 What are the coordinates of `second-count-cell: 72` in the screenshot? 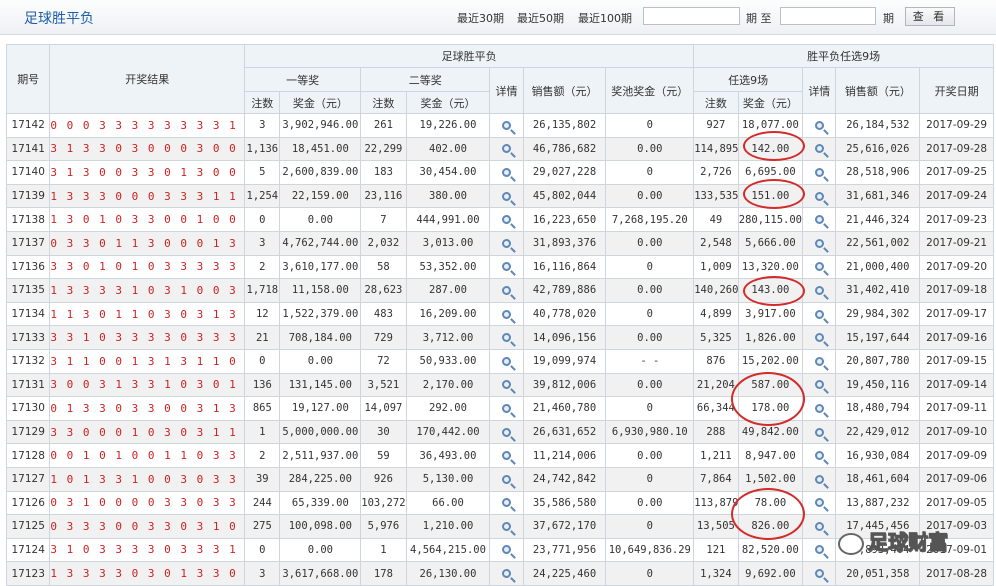 It's located at (383, 361).